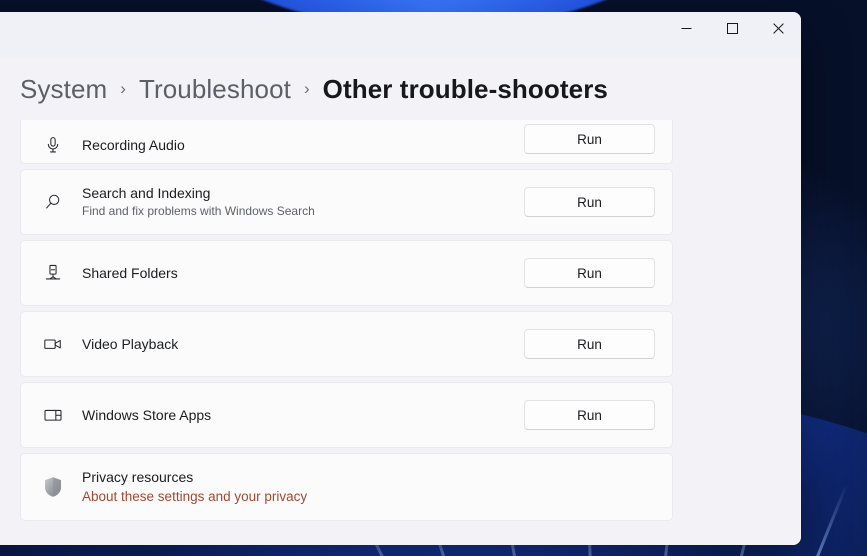 The width and height of the screenshot is (867, 556). What do you see at coordinates (53, 202) in the screenshot?
I see `search-icon` at bounding box center [53, 202].